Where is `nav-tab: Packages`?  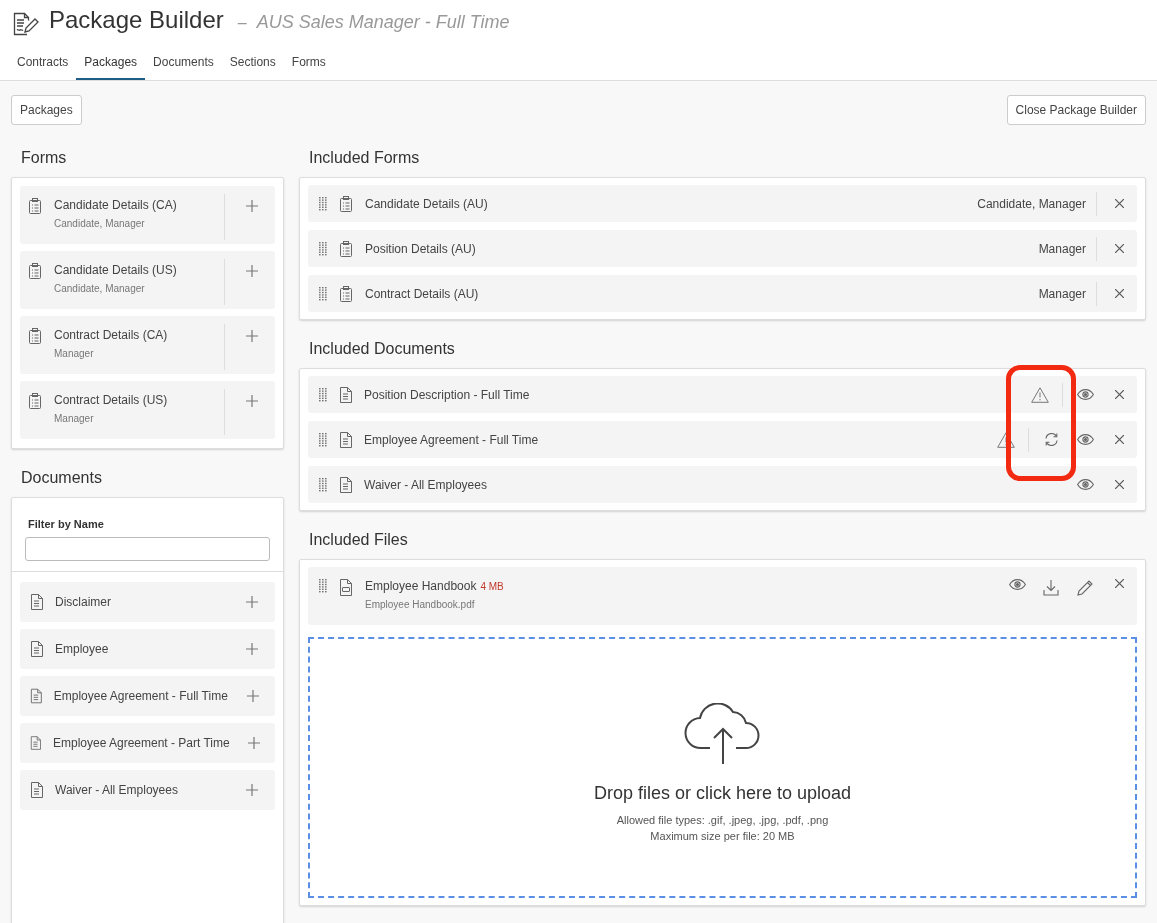
nav-tab: Packages is located at coordinates (111, 65).